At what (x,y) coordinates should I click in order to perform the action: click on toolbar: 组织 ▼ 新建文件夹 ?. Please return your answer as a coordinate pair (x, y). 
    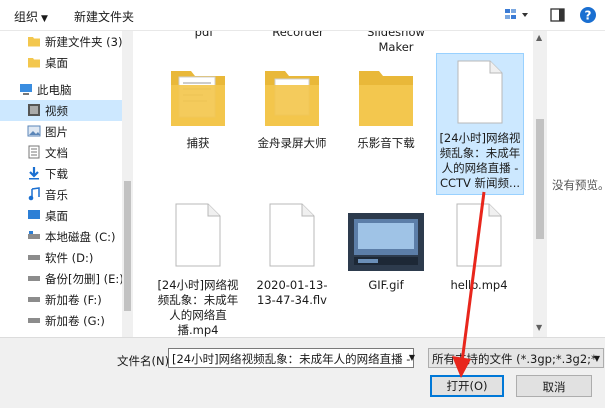
    Looking at the image, I should click on (302, 15).